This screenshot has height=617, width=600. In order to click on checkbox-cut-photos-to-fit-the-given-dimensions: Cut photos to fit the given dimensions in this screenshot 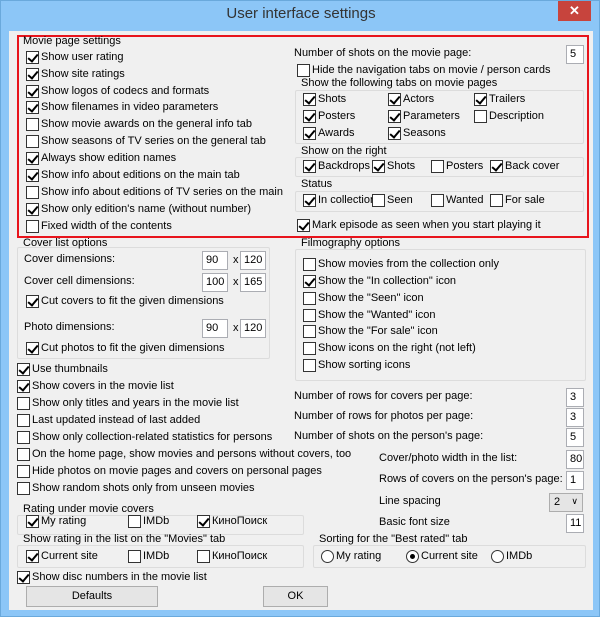, I will do `click(125, 348)`.